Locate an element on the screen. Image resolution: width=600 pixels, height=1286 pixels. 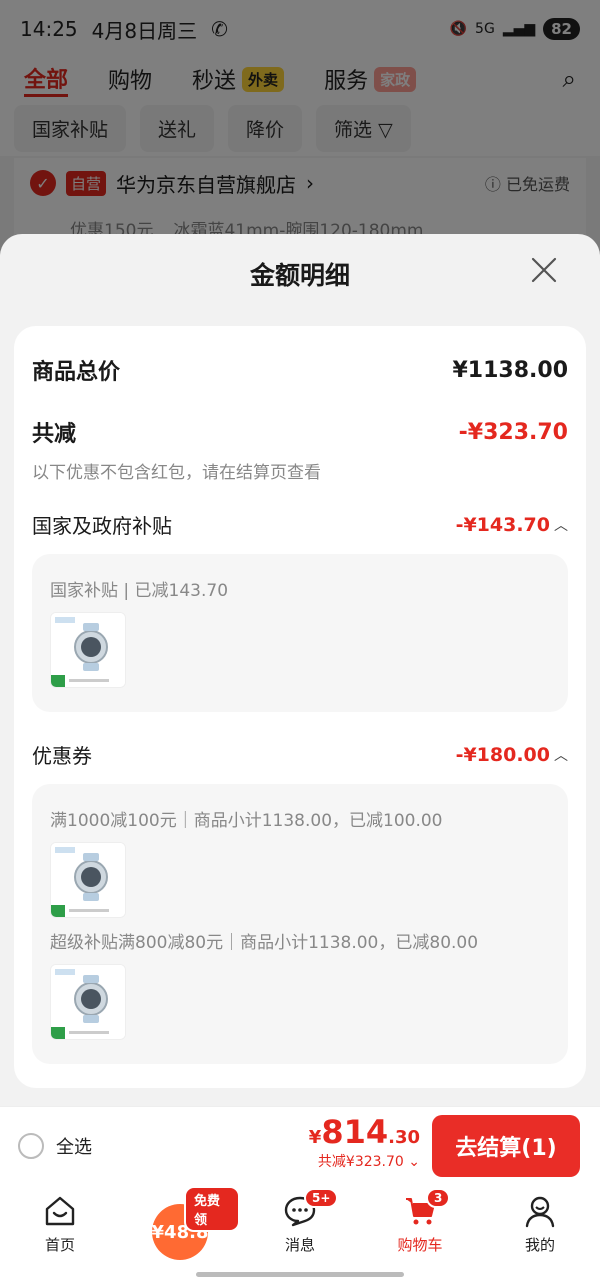
subsidy-detail-box: 国家补贴 | 已减143.70 is located at coordinates (300, 633).